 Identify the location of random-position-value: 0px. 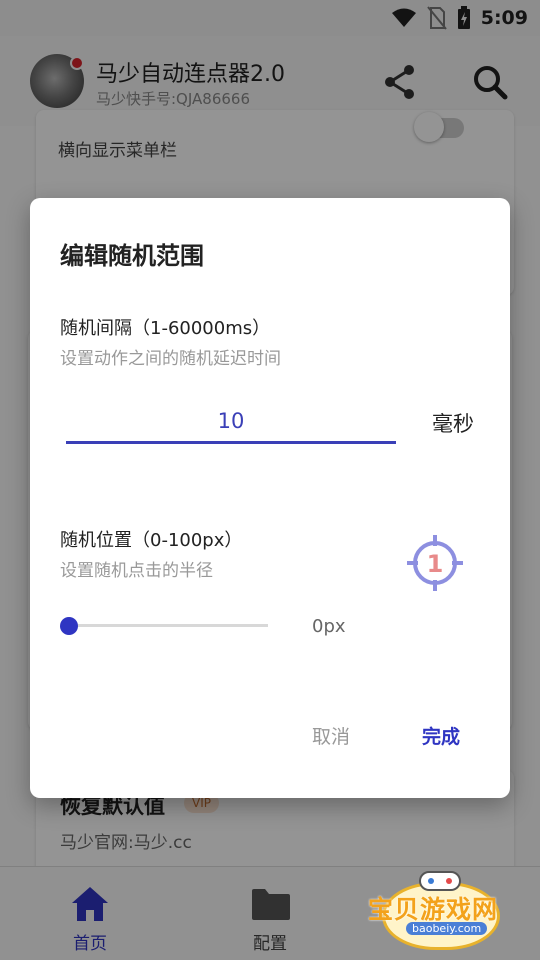
(329, 626).